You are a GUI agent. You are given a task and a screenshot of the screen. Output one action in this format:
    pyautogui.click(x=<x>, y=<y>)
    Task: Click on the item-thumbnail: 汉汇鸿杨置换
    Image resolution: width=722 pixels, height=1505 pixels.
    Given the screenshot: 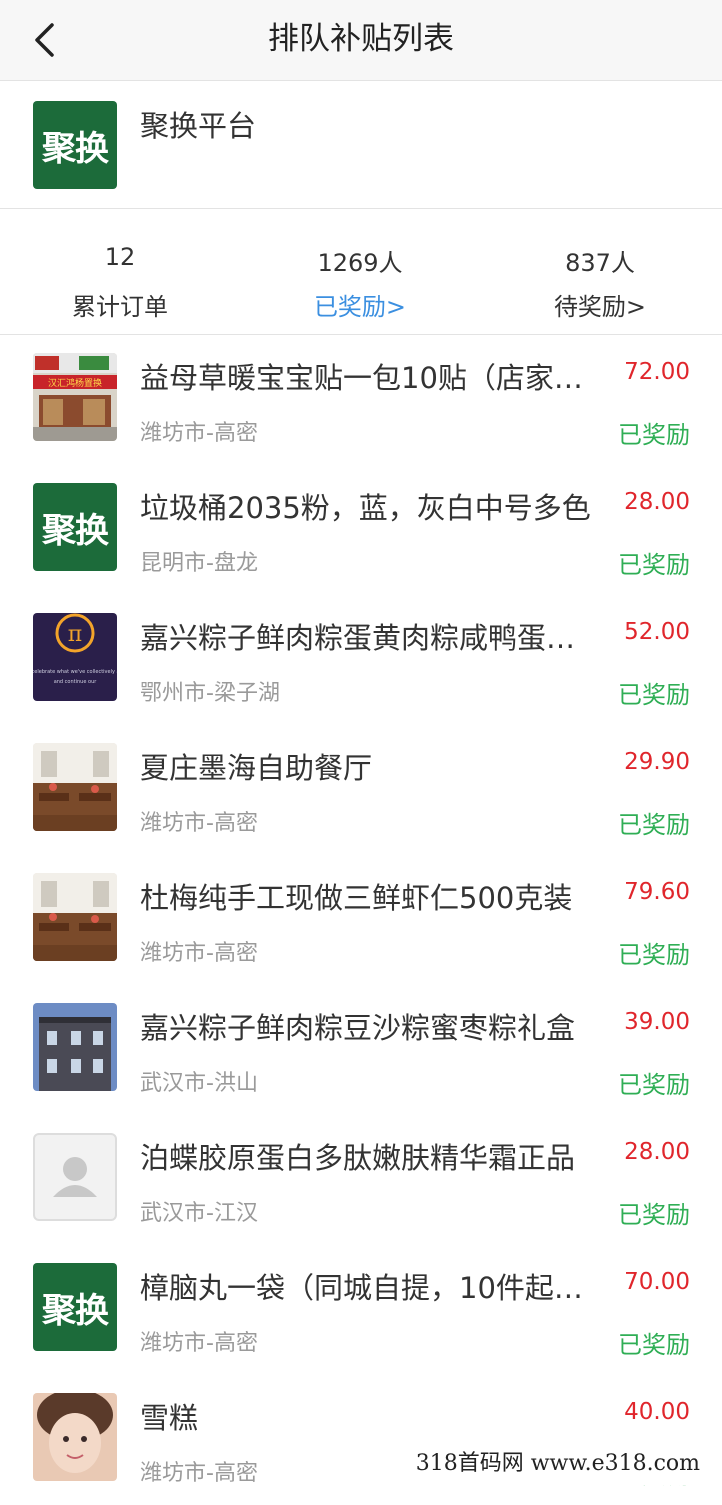 What is the action you would take?
    pyautogui.click(x=75, y=397)
    